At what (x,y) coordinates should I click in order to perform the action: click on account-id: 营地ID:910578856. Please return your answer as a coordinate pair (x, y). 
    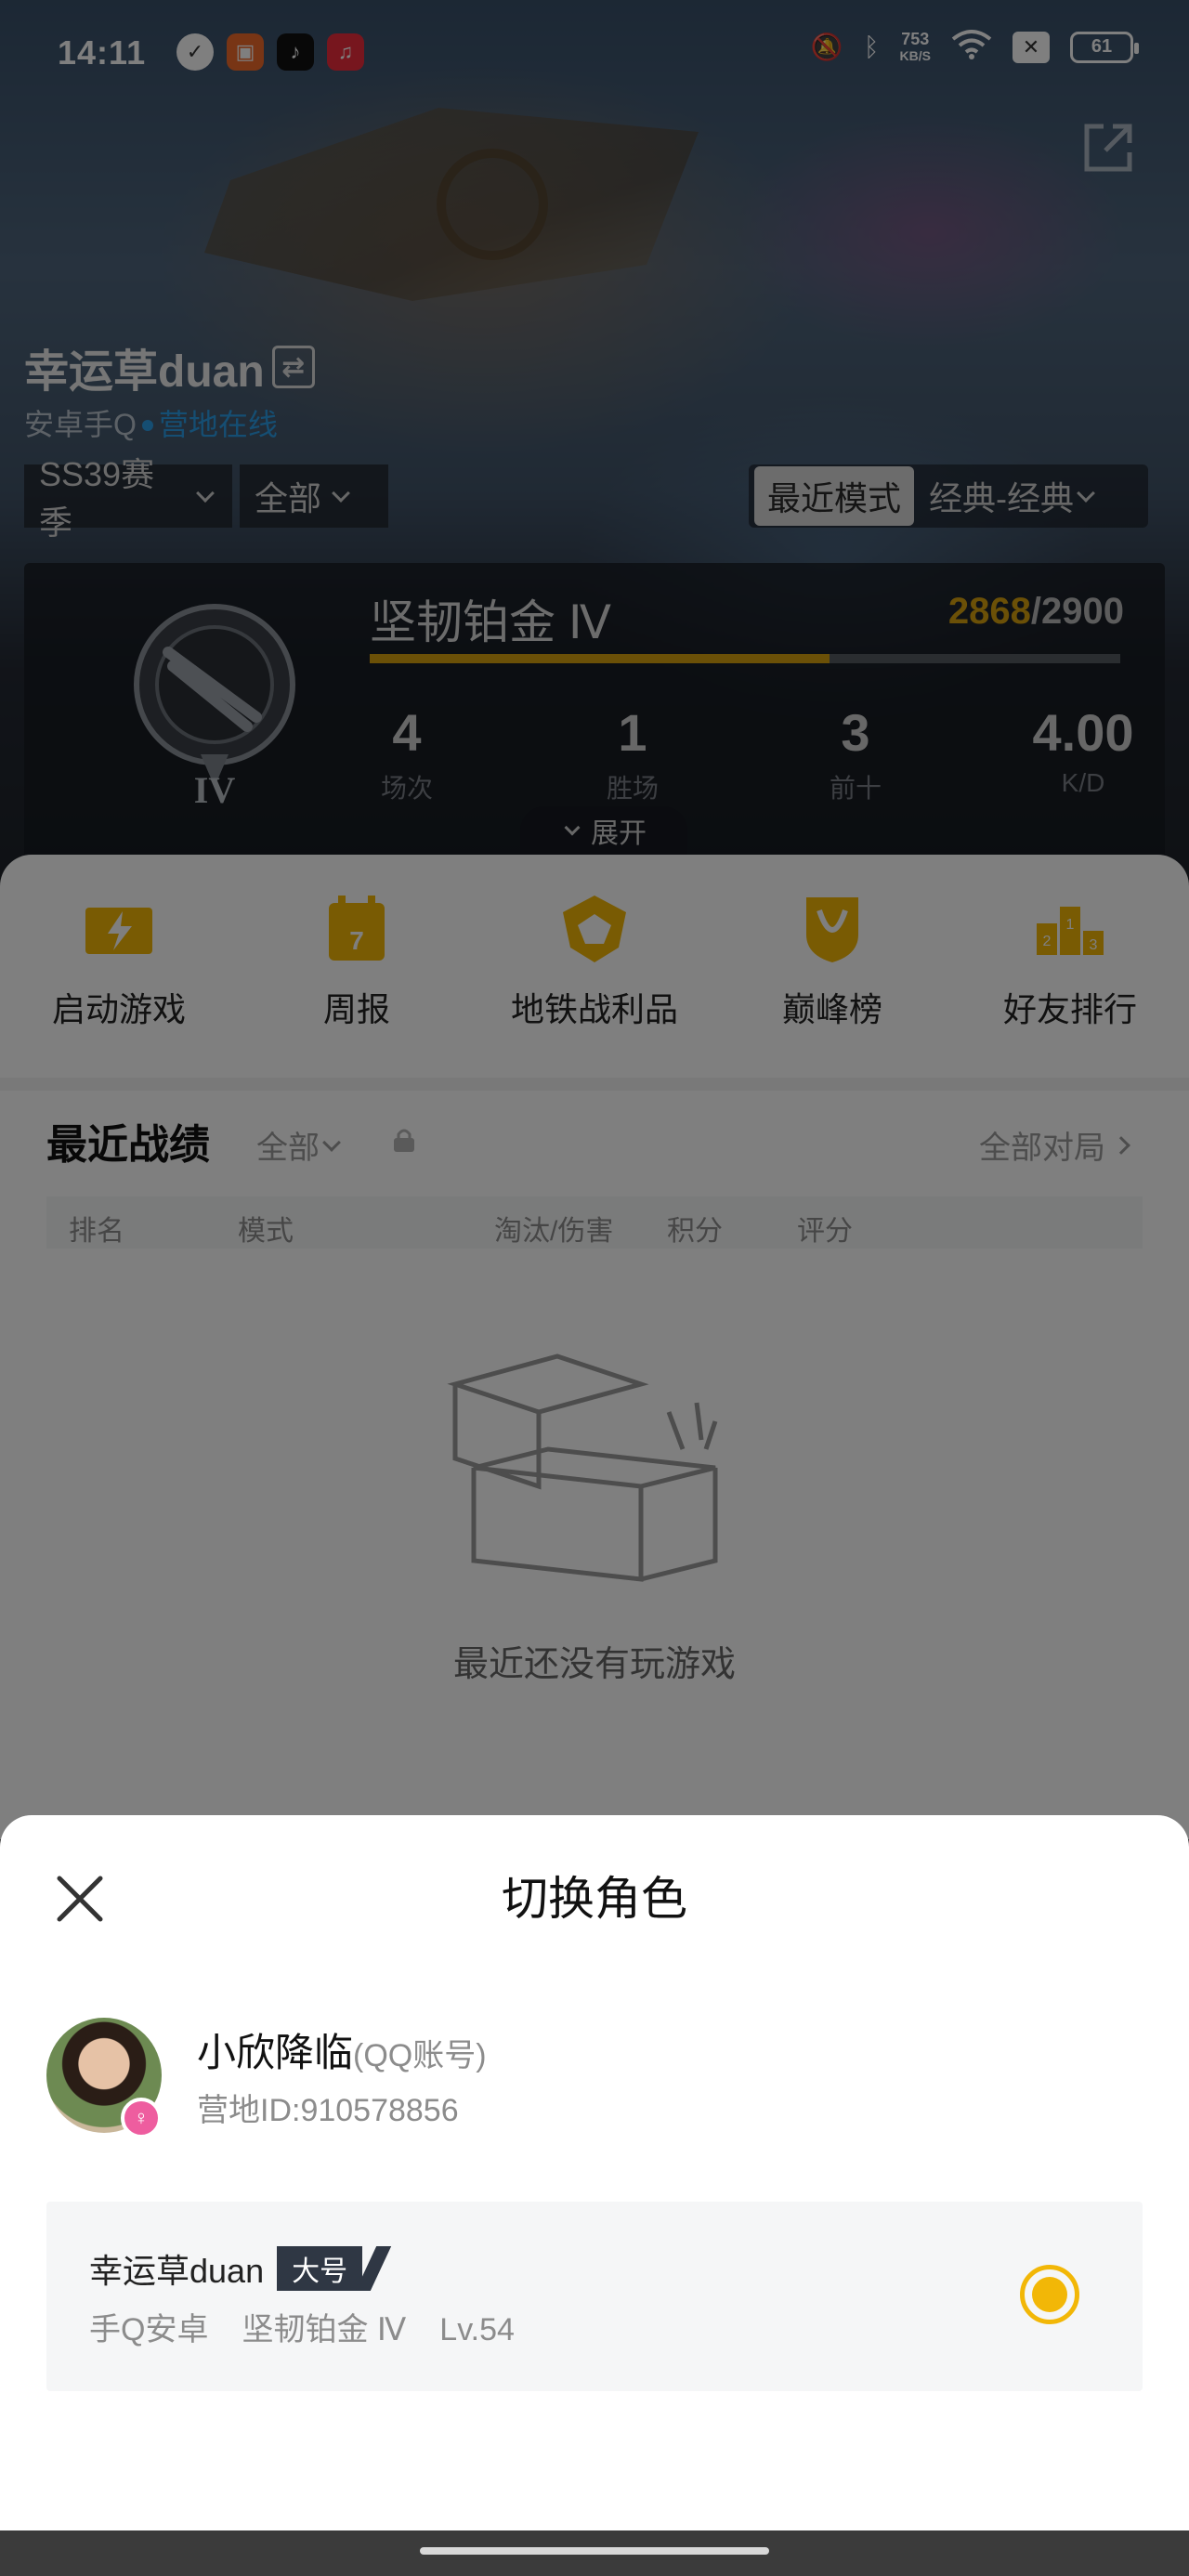
    Looking at the image, I should click on (328, 2111).